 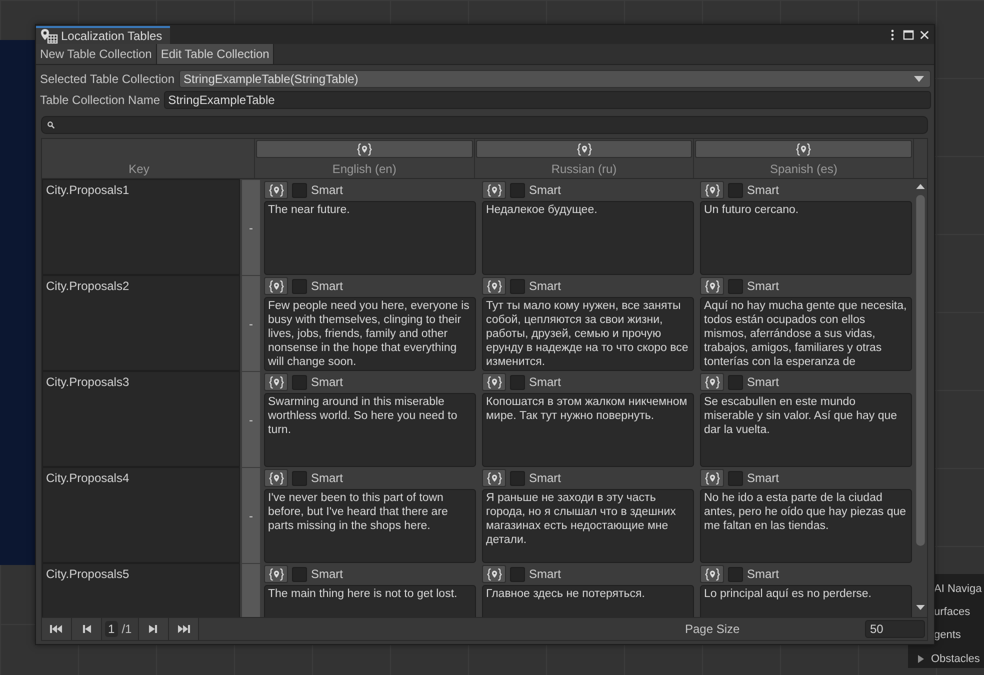 What do you see at coordinates (108, 79) in the screenshot?
I see `field-label: Selected Table Collection` at bounding box center [108, 79].